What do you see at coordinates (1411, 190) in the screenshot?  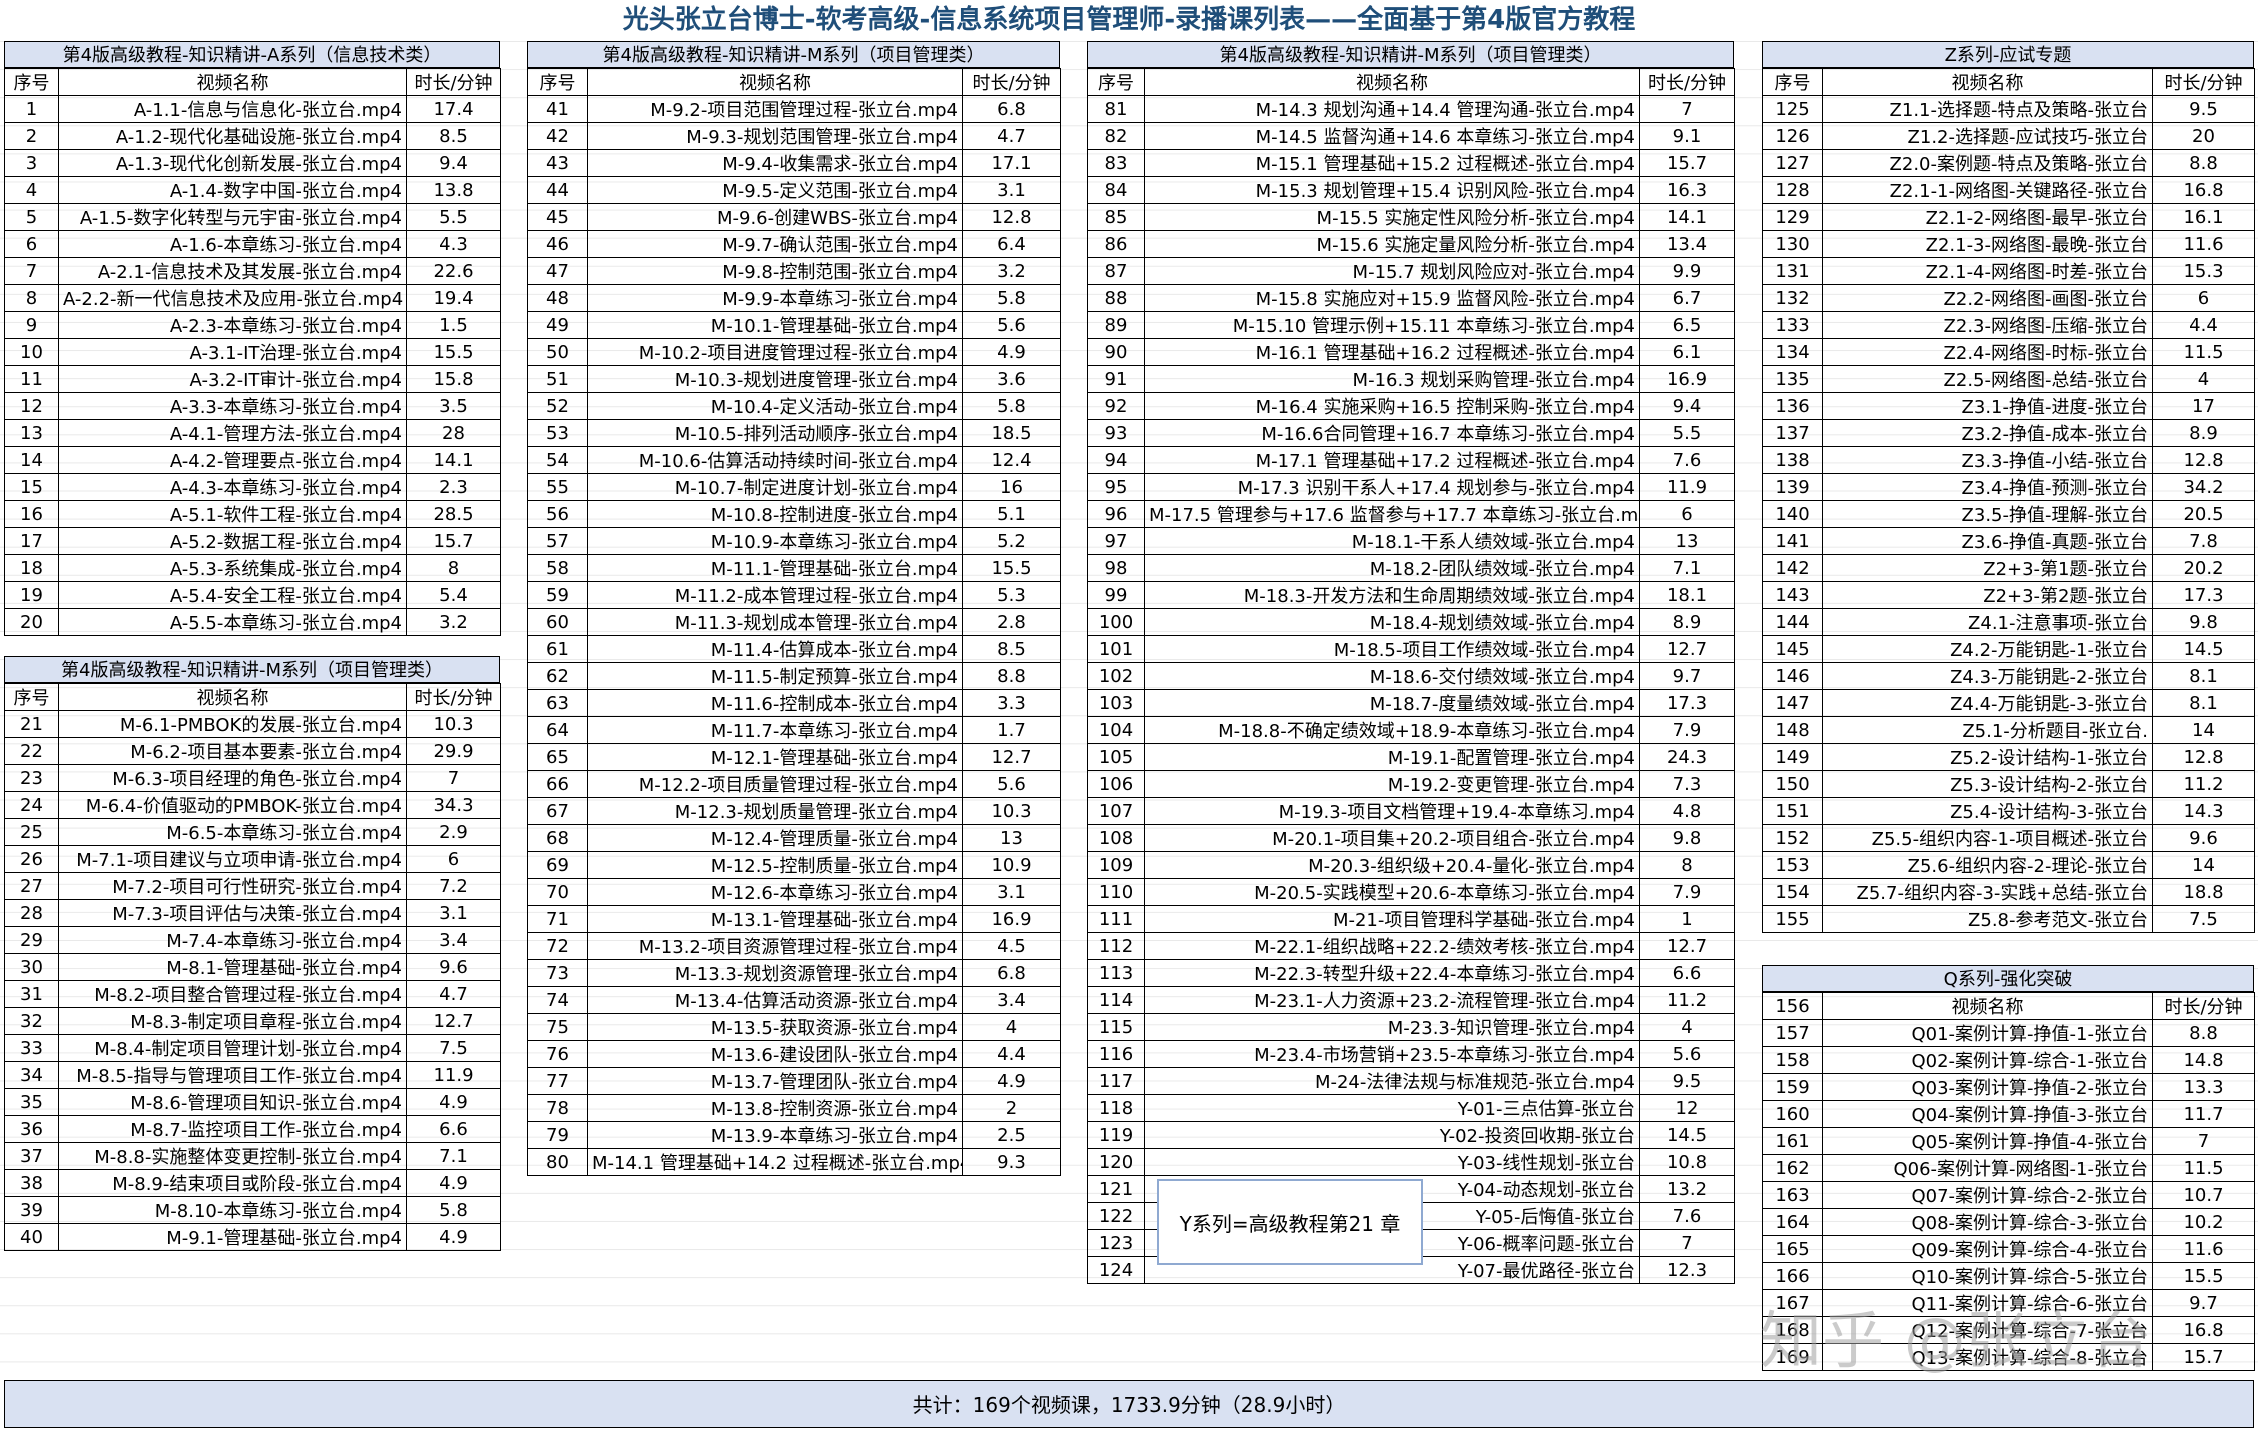 I see `table-row: 84 M-15.3 规划管理+15.4 识别风险-张立台.mp4 16.3` at bounding box center [1411, 190].